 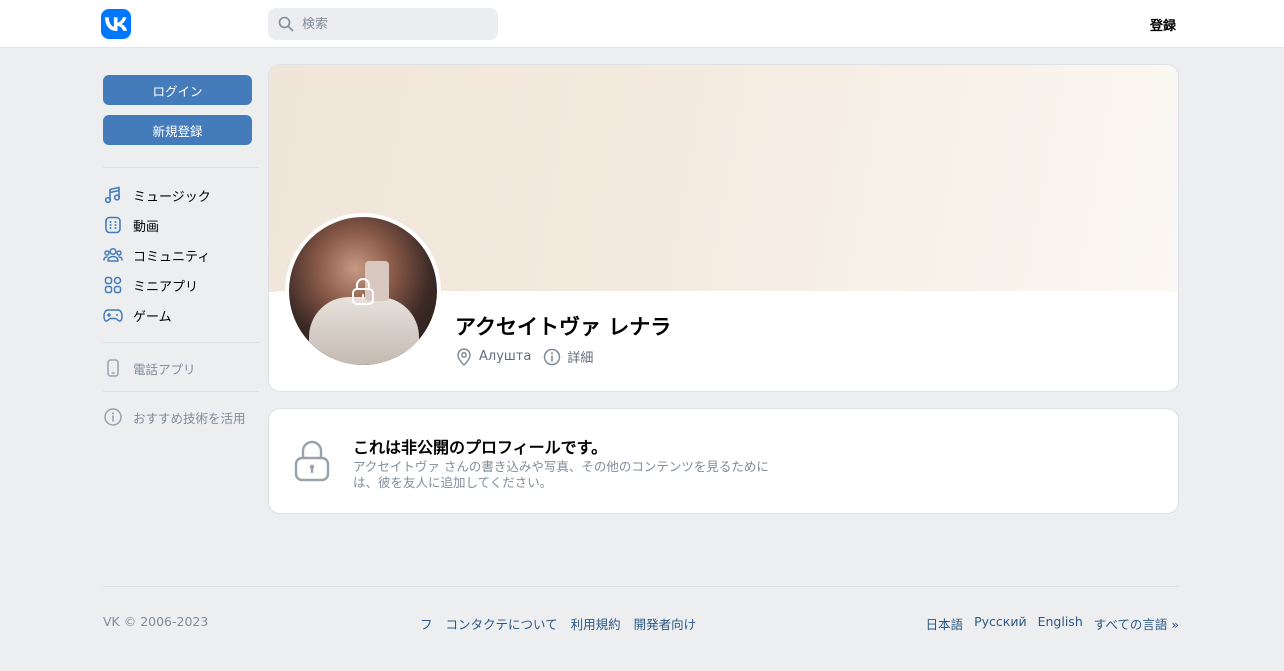 What do you see at coordinates (113, 254) in the screenshot?
I see `community-icon` at bounding box center [113, 254].